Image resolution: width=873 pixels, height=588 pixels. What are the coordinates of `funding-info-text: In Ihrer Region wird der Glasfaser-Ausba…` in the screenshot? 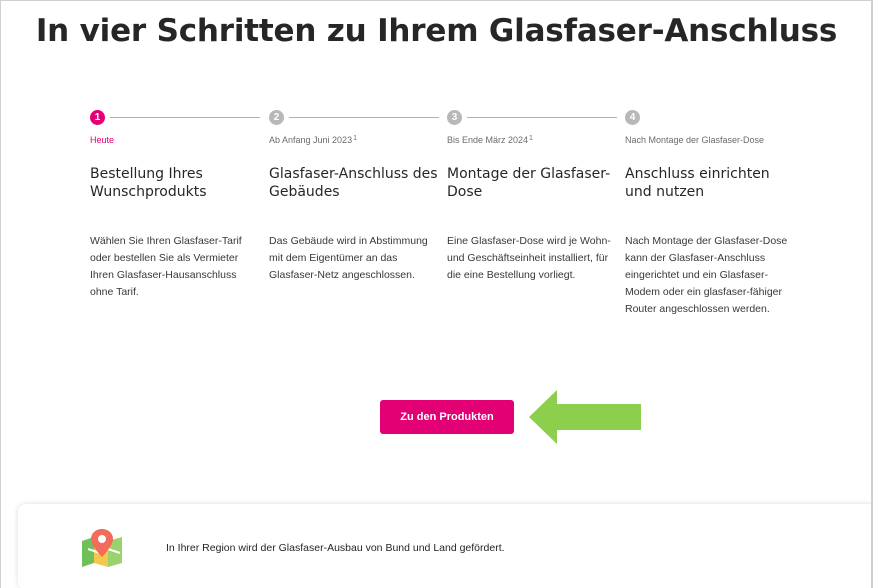 It's located at (335, 548).